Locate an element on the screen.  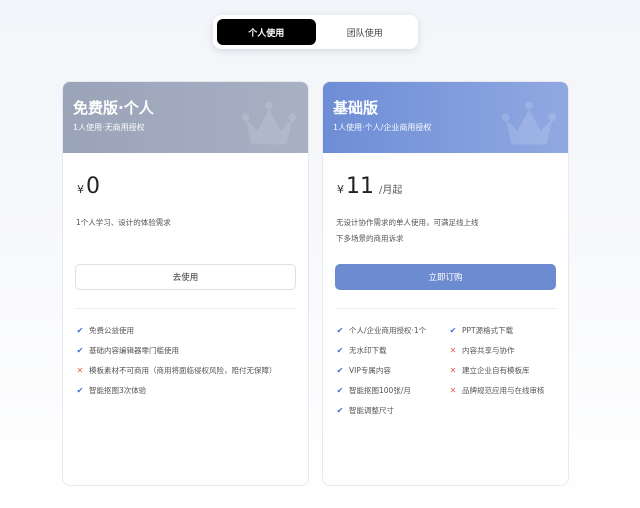
plan-header-free: 免费版·个人 1人使用·无商用授权 is located at coordinates (185, 117).